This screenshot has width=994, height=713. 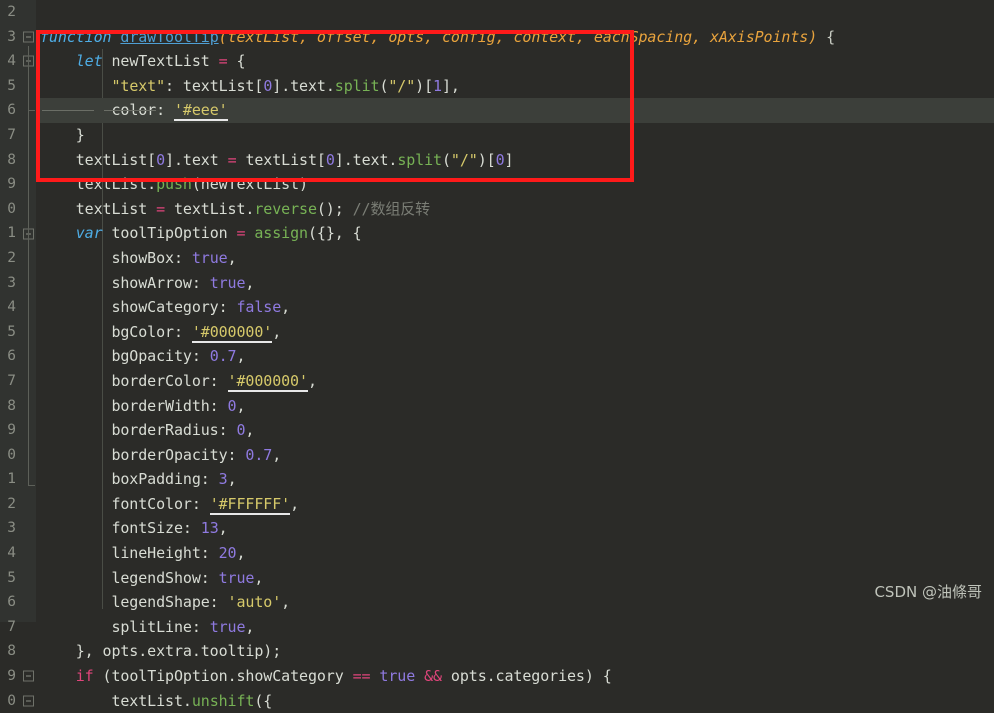 What do you see at coordinates (515, 381) in the screenshot?
I see `code-line: borderColor: '#000000',` at bounding box center [515, 381].